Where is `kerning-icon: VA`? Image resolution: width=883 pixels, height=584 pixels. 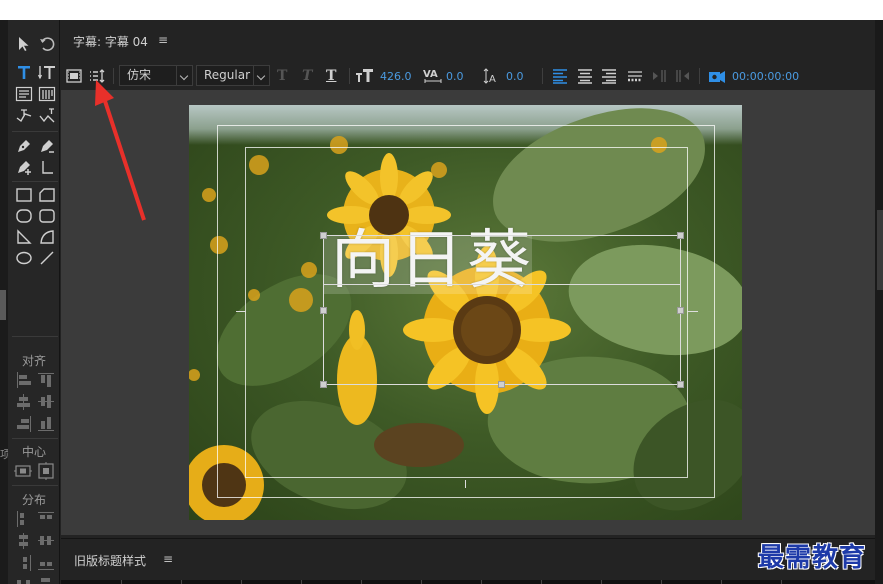 kerning-icon: VA is located at coordinates (432, 76).